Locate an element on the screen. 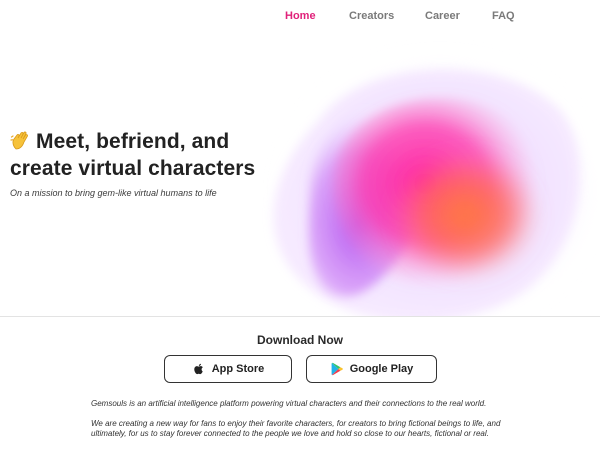 This screenshot has height=451, width=600. nav-creators-link: Creators is located at coordinates (371, 16).